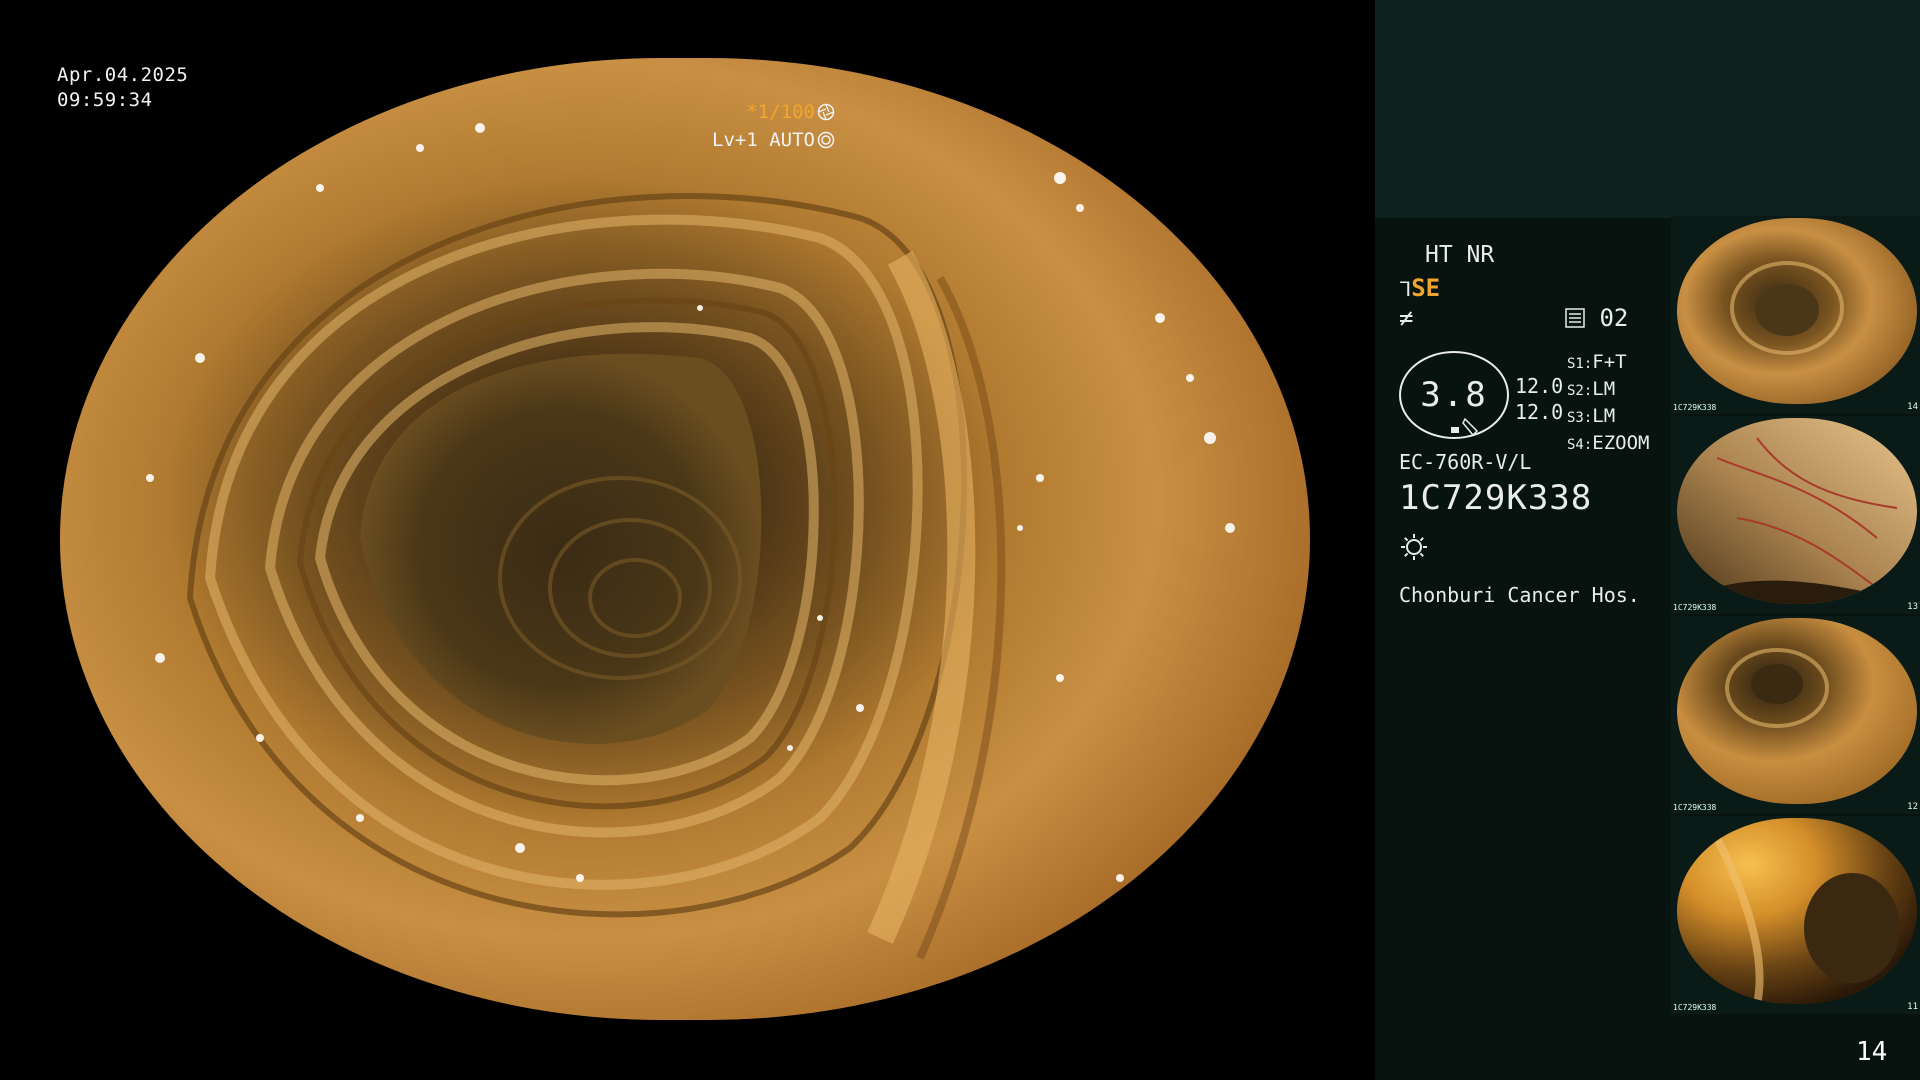  I want to click on thumbnail-image: 1C729K338 14, so click(1795, 315).